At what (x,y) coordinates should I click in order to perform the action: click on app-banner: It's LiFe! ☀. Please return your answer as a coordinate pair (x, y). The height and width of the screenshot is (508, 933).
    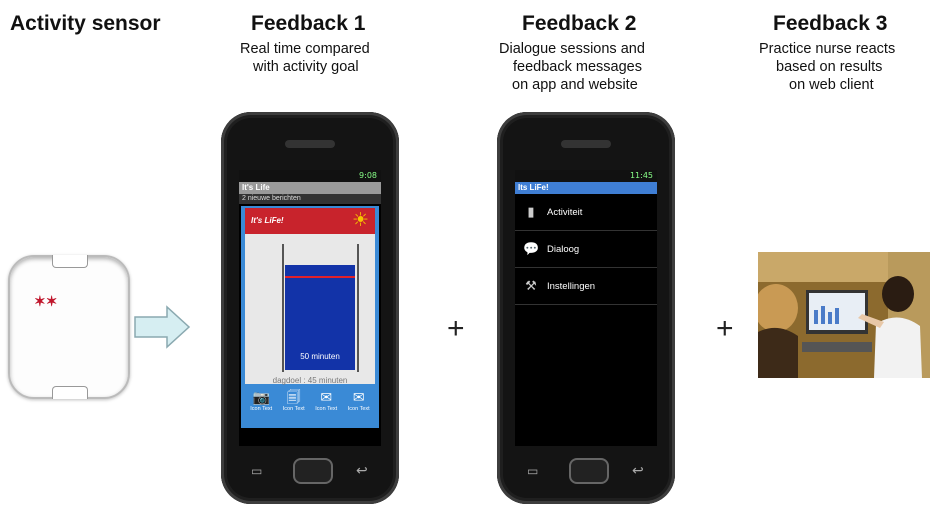
    Looking at the image, I should click on (310, 221).